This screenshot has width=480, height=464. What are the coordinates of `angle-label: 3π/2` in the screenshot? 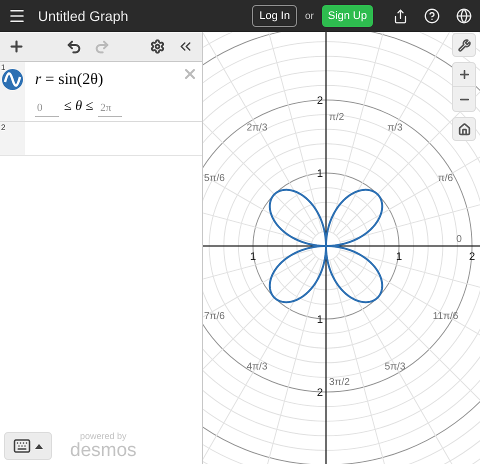 It's located at (339, 382).